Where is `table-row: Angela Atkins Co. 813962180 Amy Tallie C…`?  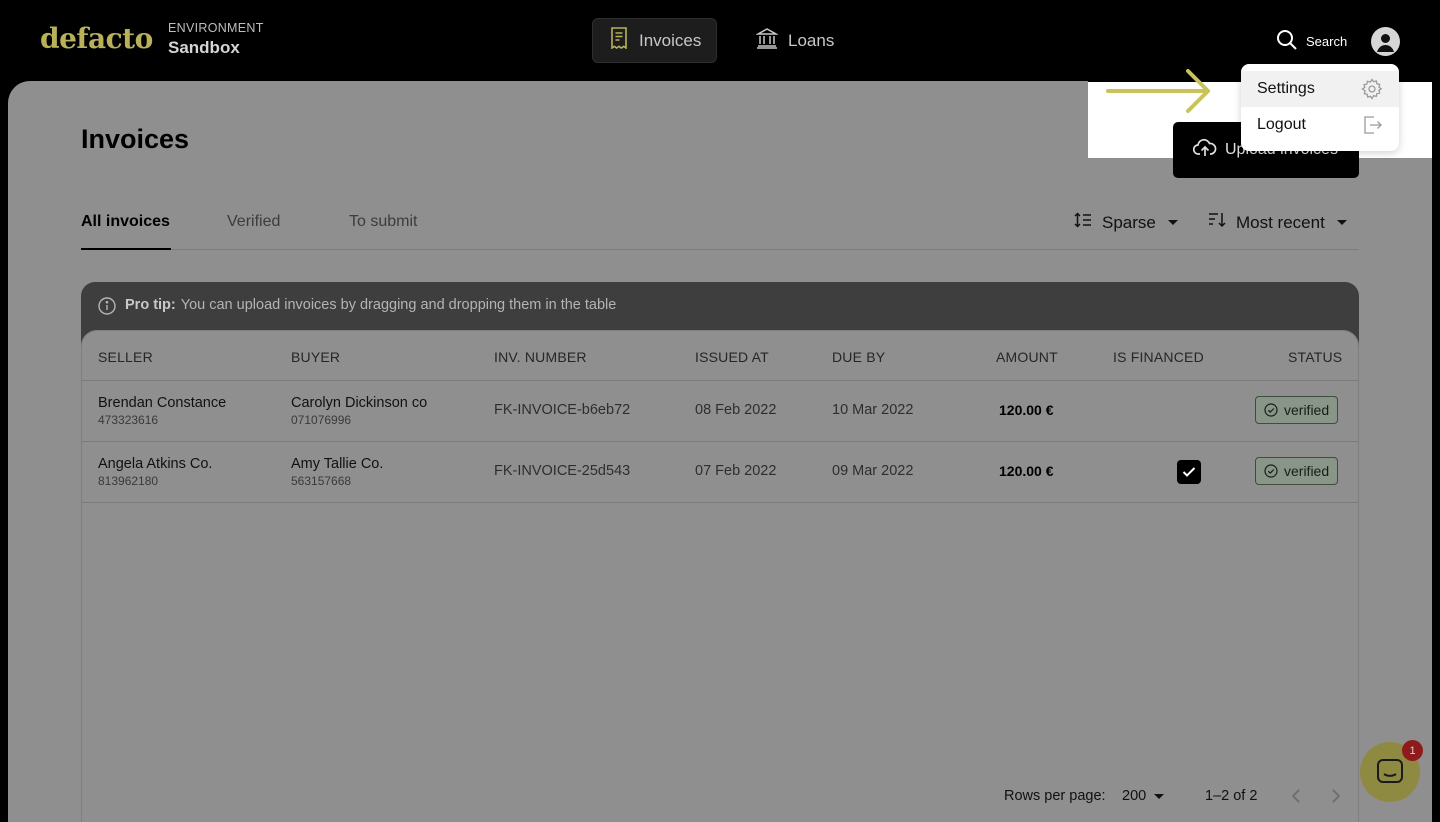 table-row: Angela Atkins Co. 813962180 Amy Tallie C… is located at coordinates (720, 472).